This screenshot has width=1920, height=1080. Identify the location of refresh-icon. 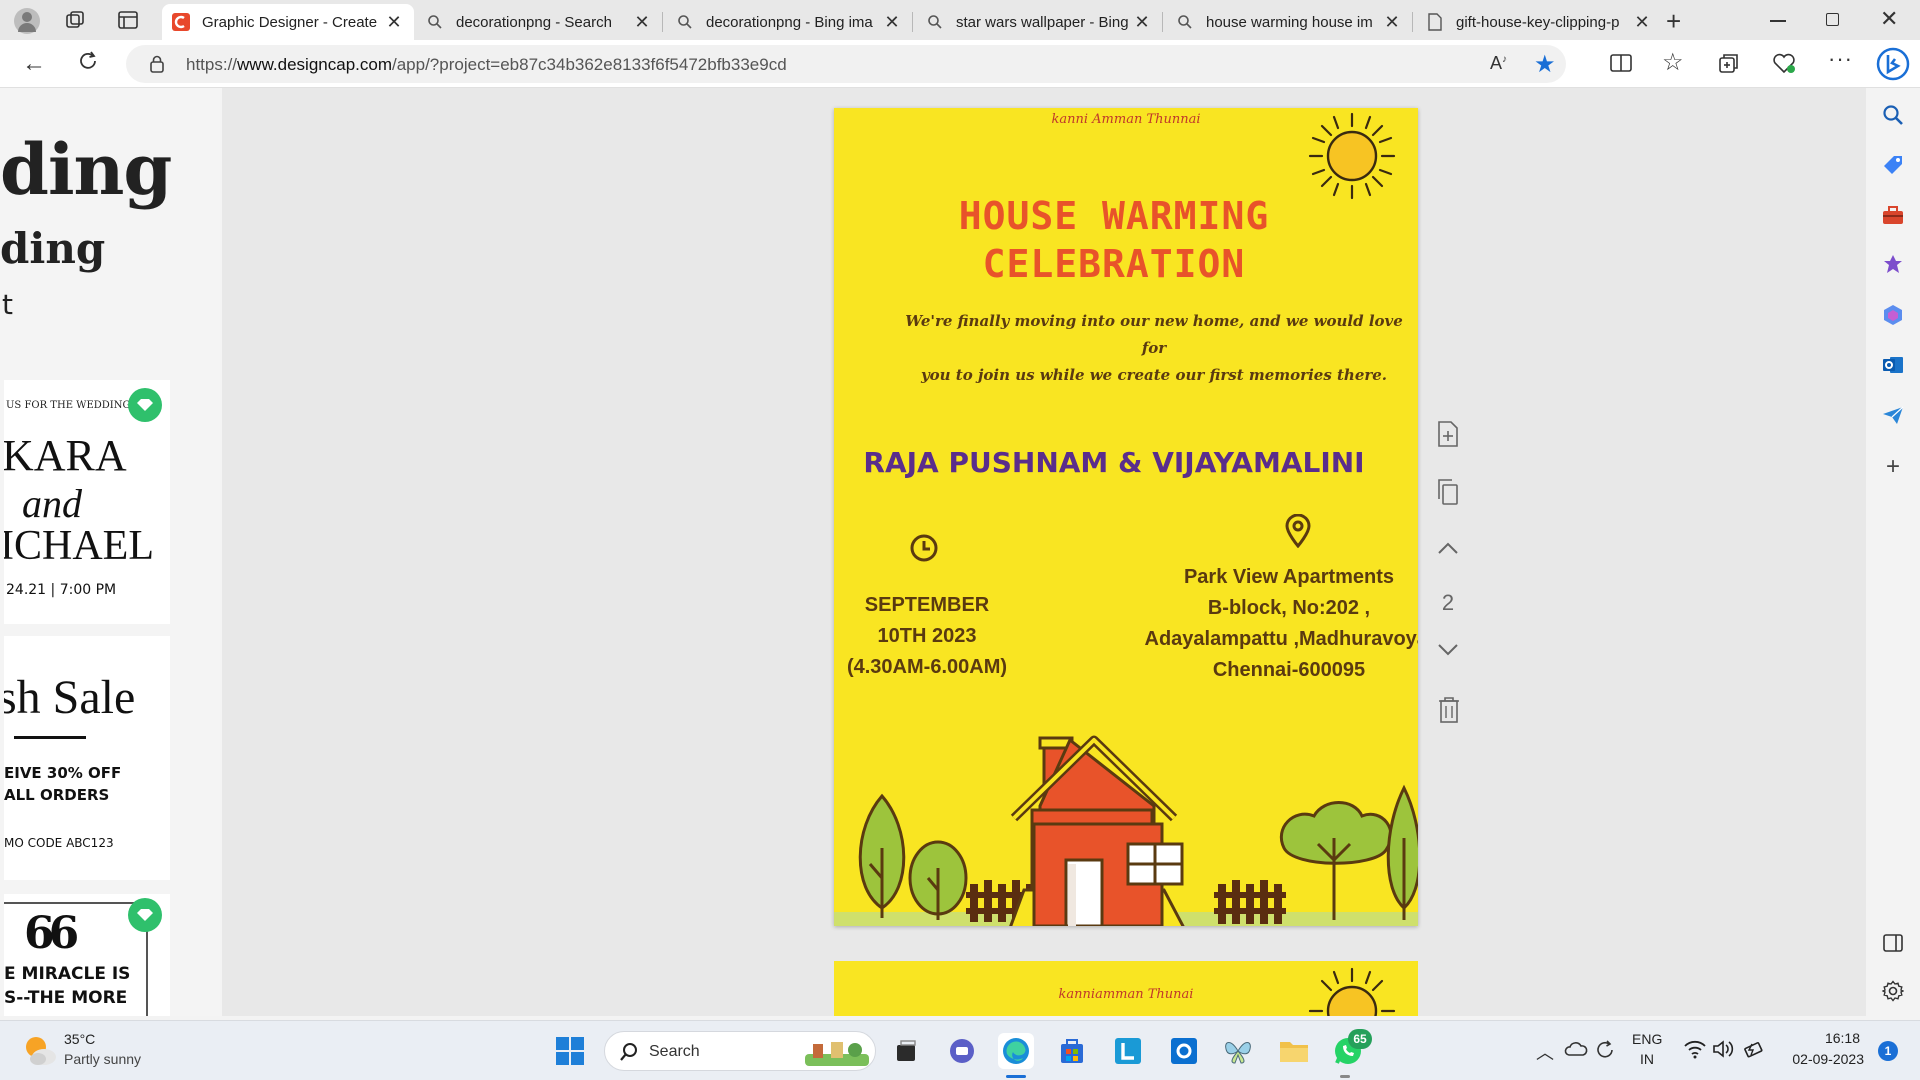
(88, 63).